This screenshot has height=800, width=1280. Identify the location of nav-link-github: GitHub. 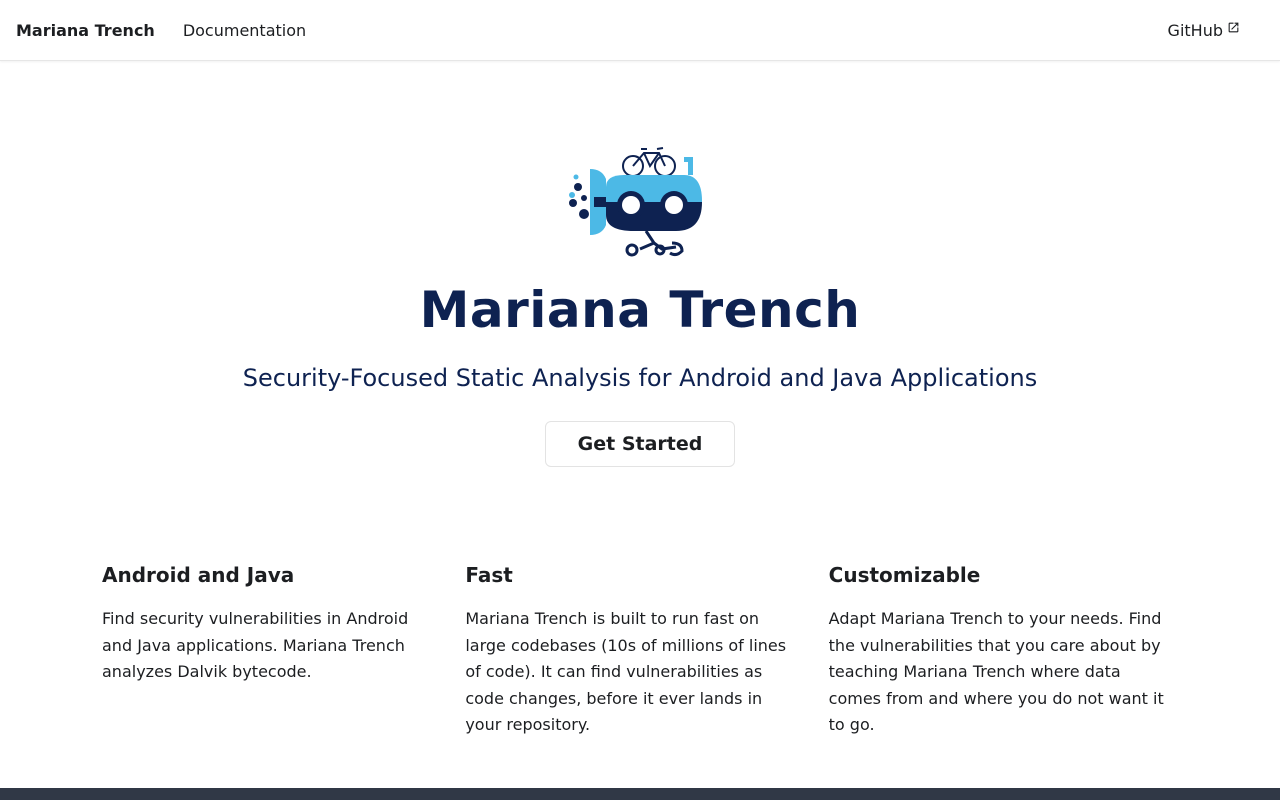
(1204, 30).